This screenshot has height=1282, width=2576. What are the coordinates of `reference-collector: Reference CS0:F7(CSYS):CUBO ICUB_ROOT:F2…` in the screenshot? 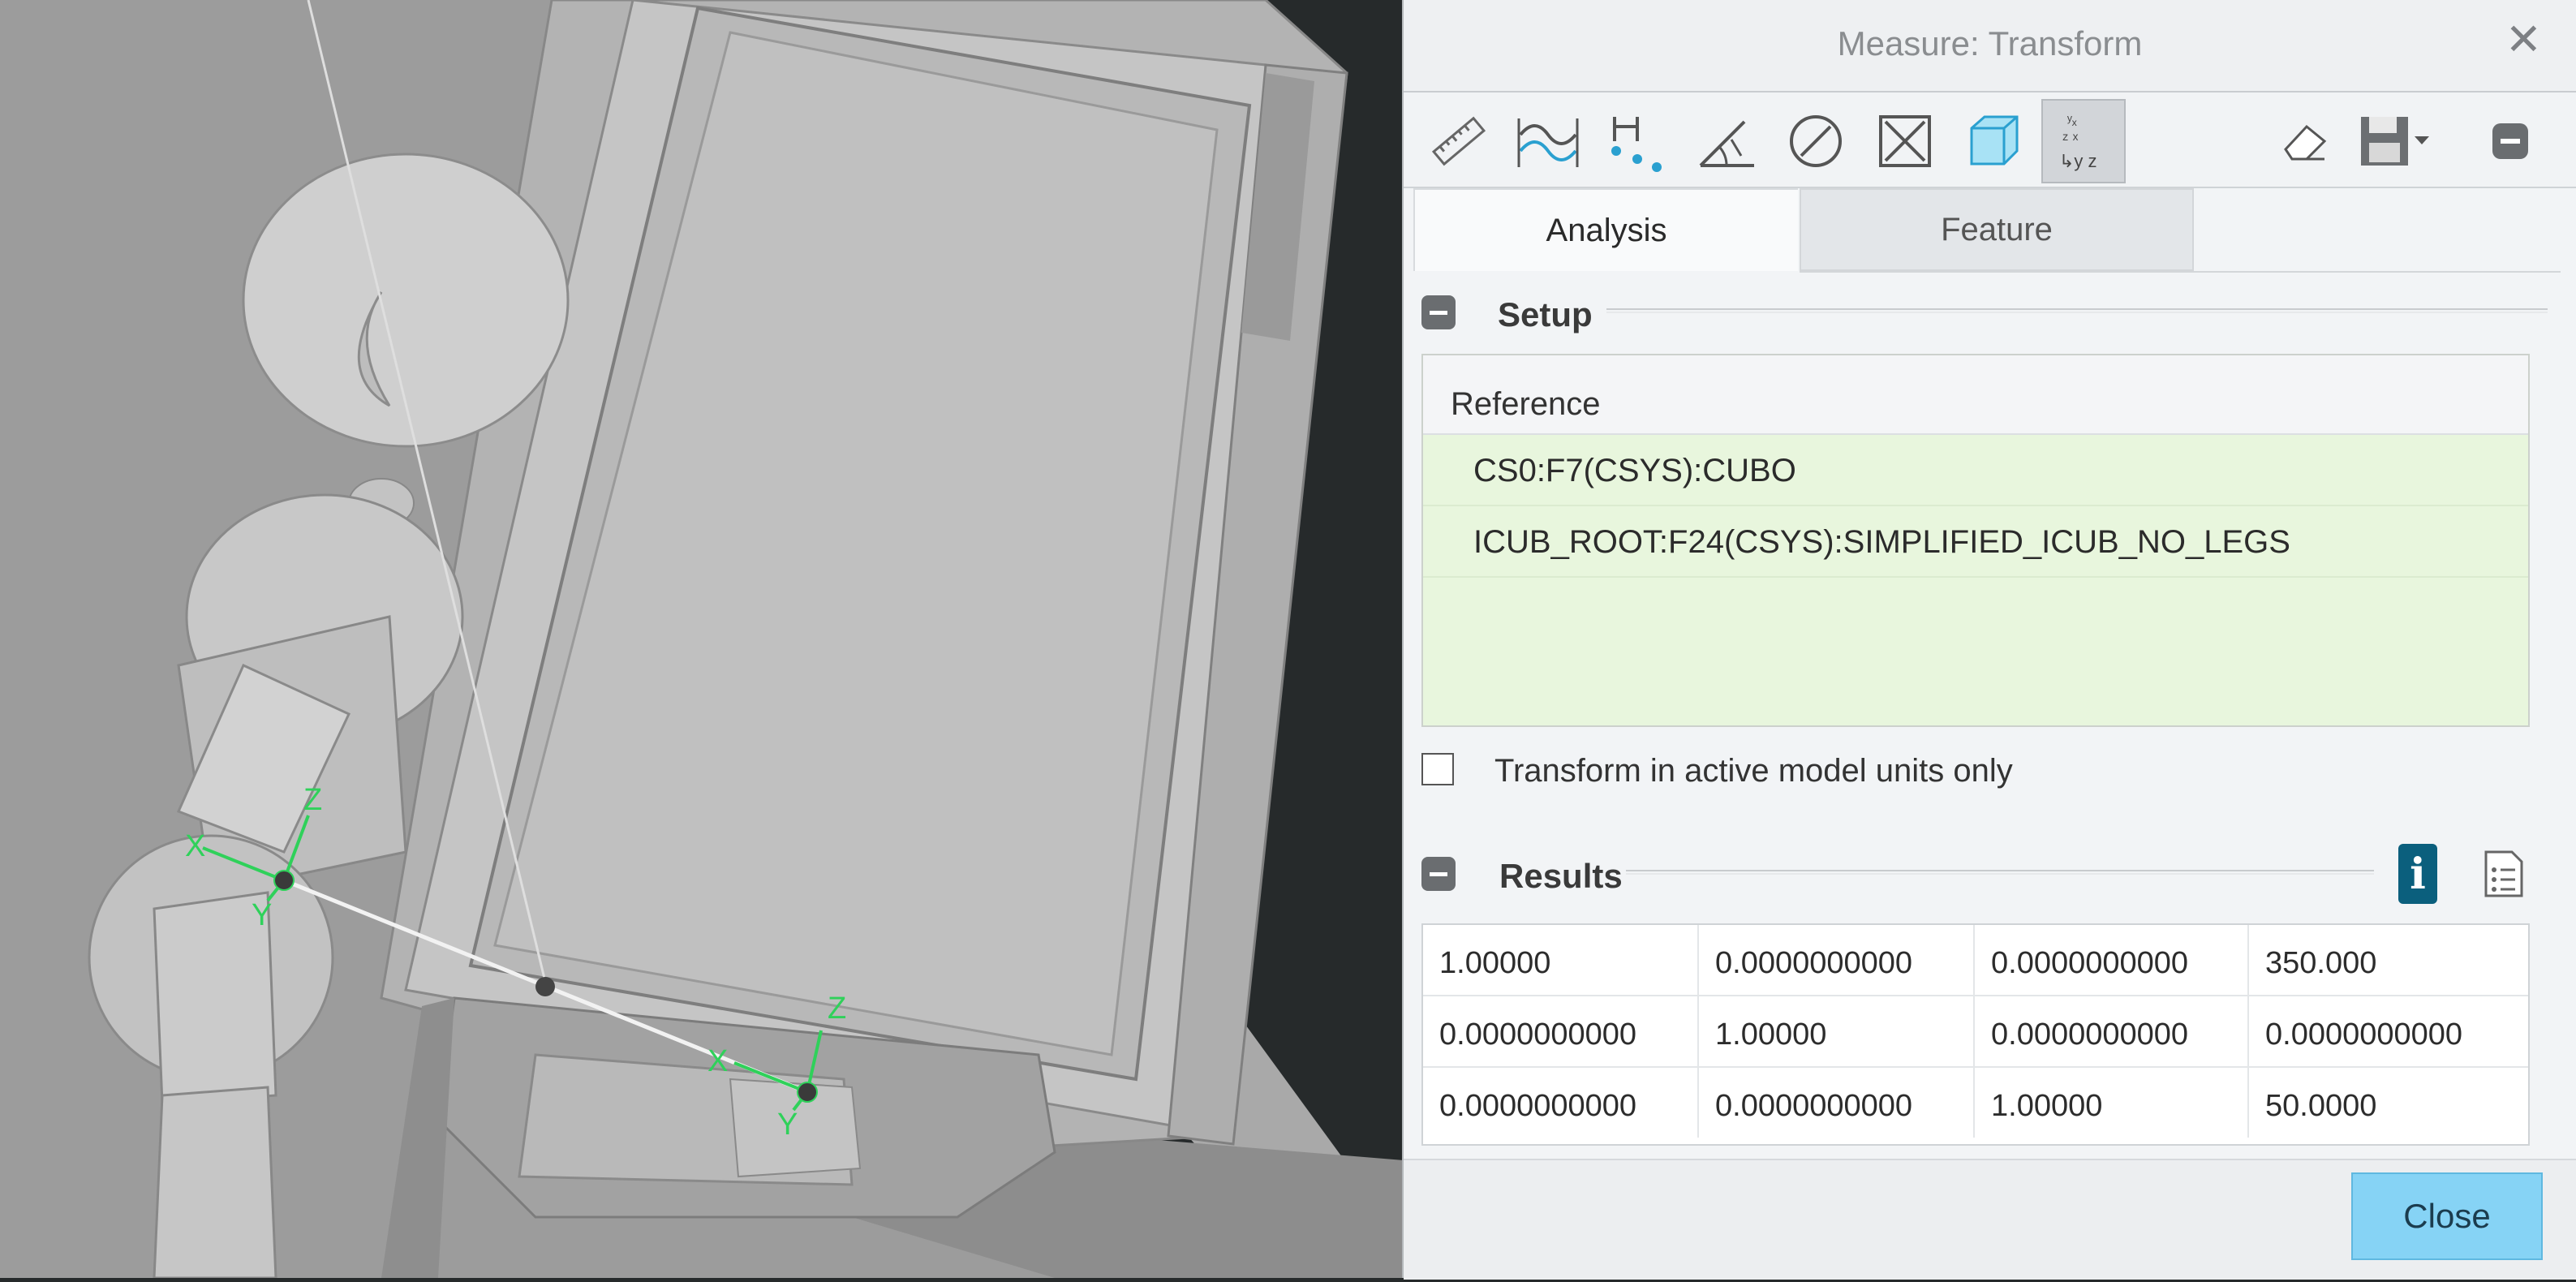 It's located at (1975, 540).